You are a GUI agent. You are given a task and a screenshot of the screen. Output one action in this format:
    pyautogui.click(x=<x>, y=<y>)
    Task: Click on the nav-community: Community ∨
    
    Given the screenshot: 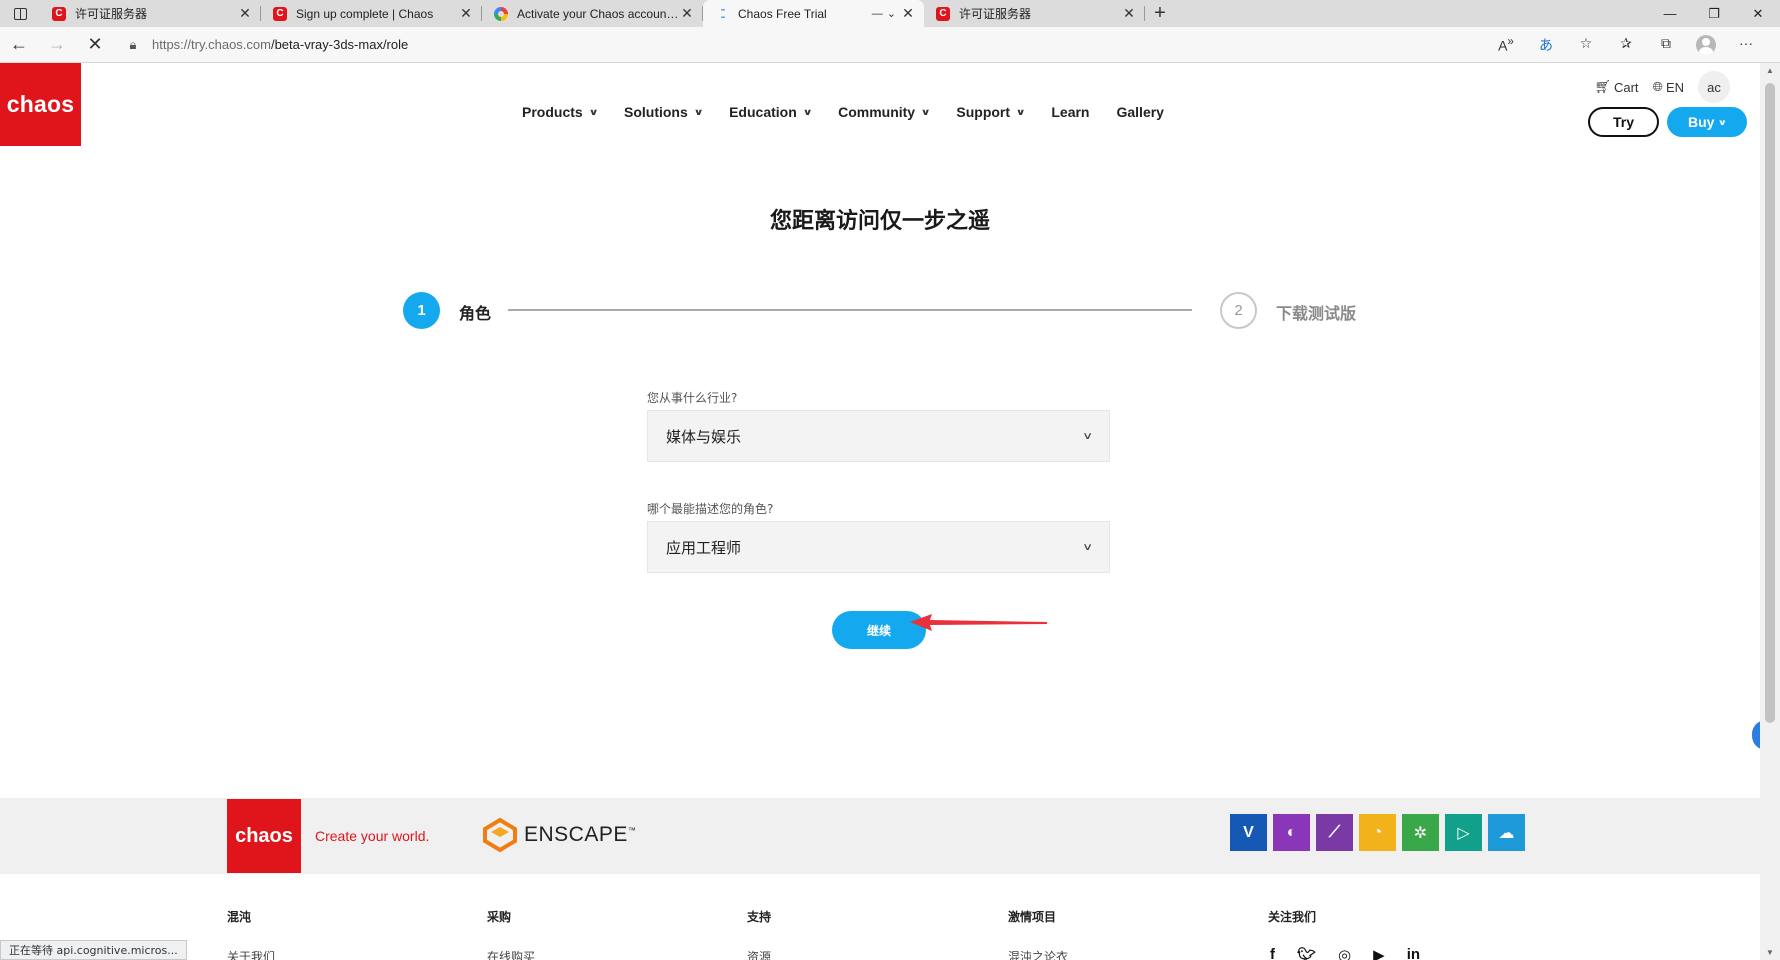 What is the action you would take?
    pyautogui.click(x=884, y=112)
    